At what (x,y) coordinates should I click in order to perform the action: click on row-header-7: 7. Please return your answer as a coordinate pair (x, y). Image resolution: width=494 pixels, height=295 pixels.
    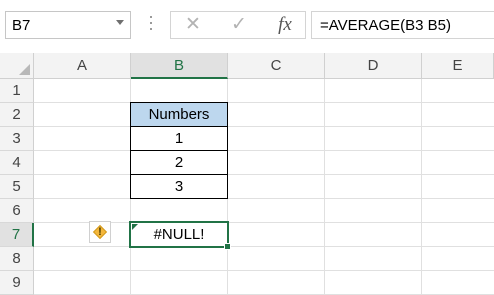
    Looking at the image, I should click on (17, 235).